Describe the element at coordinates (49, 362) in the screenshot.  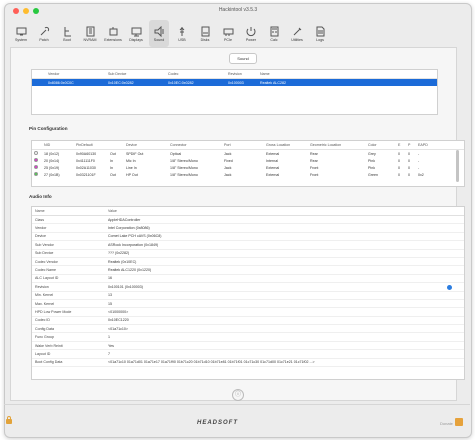
I see `audio-info-key: Boot Config Data` at that location.